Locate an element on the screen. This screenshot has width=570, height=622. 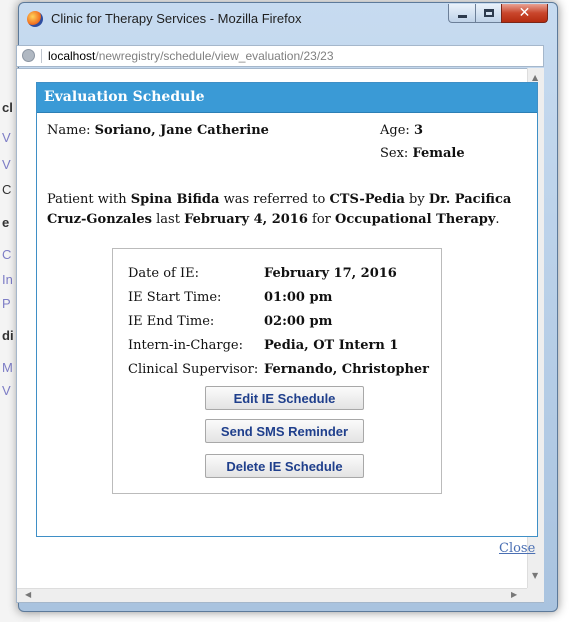
scroll-right-icon: ▶ is located at coordinates (514, 594).